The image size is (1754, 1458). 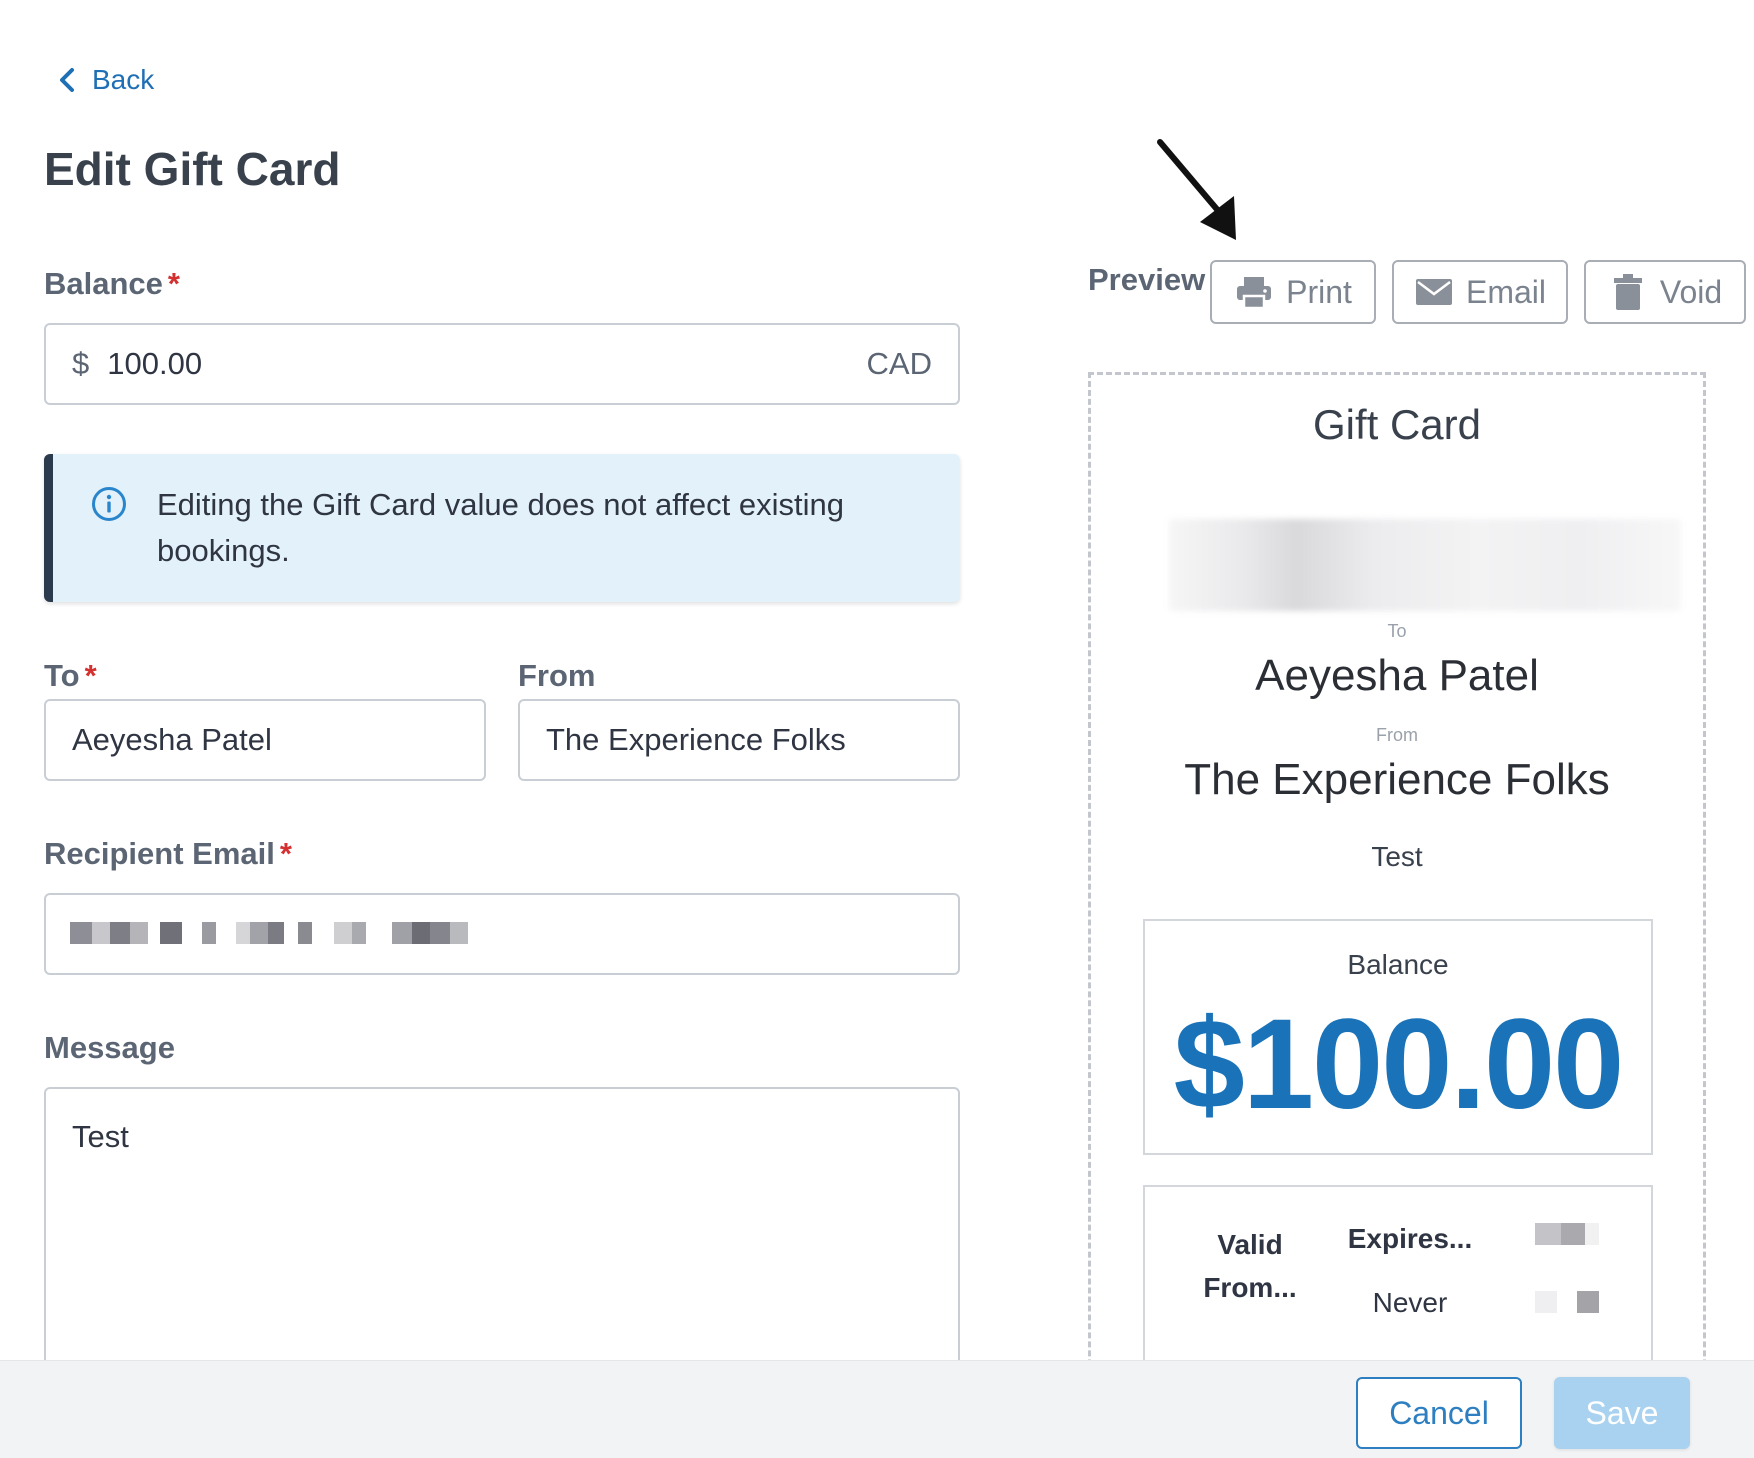 I want to click on redacted-logo, so click(x=1425, y=565).